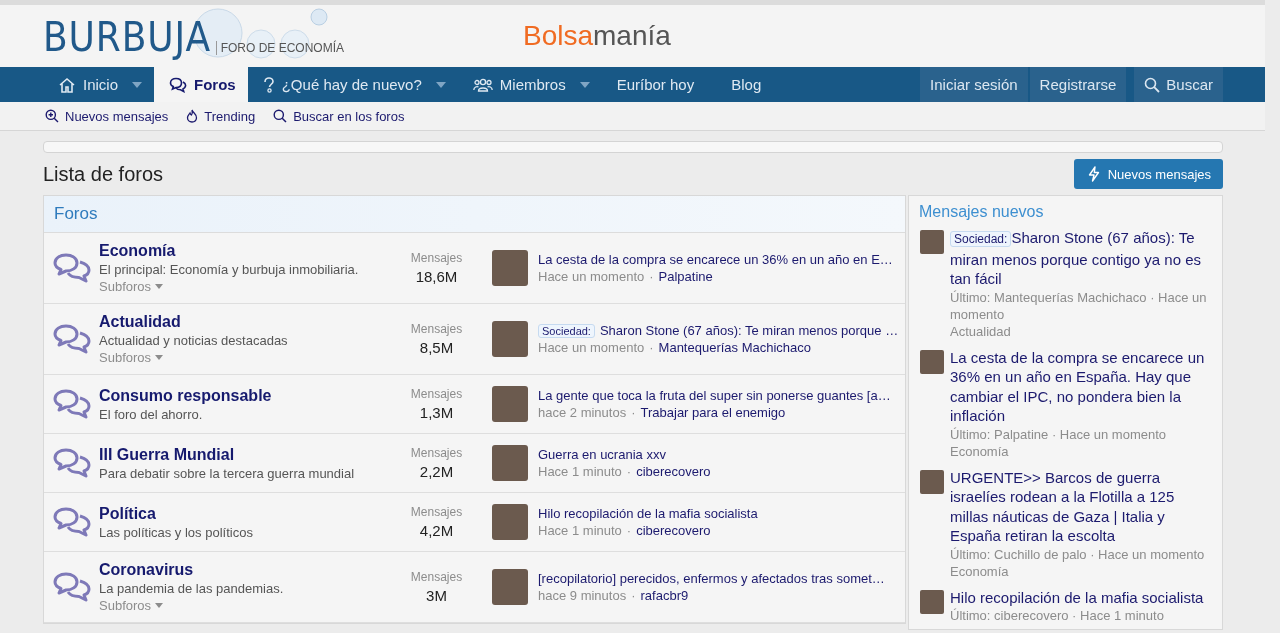  What do you see at coordinates (1078, 554) in the screenshot?
I see `post-meta: Último: Cuchillo de palo · Hace un momento` at bounding box center [1078, 554].